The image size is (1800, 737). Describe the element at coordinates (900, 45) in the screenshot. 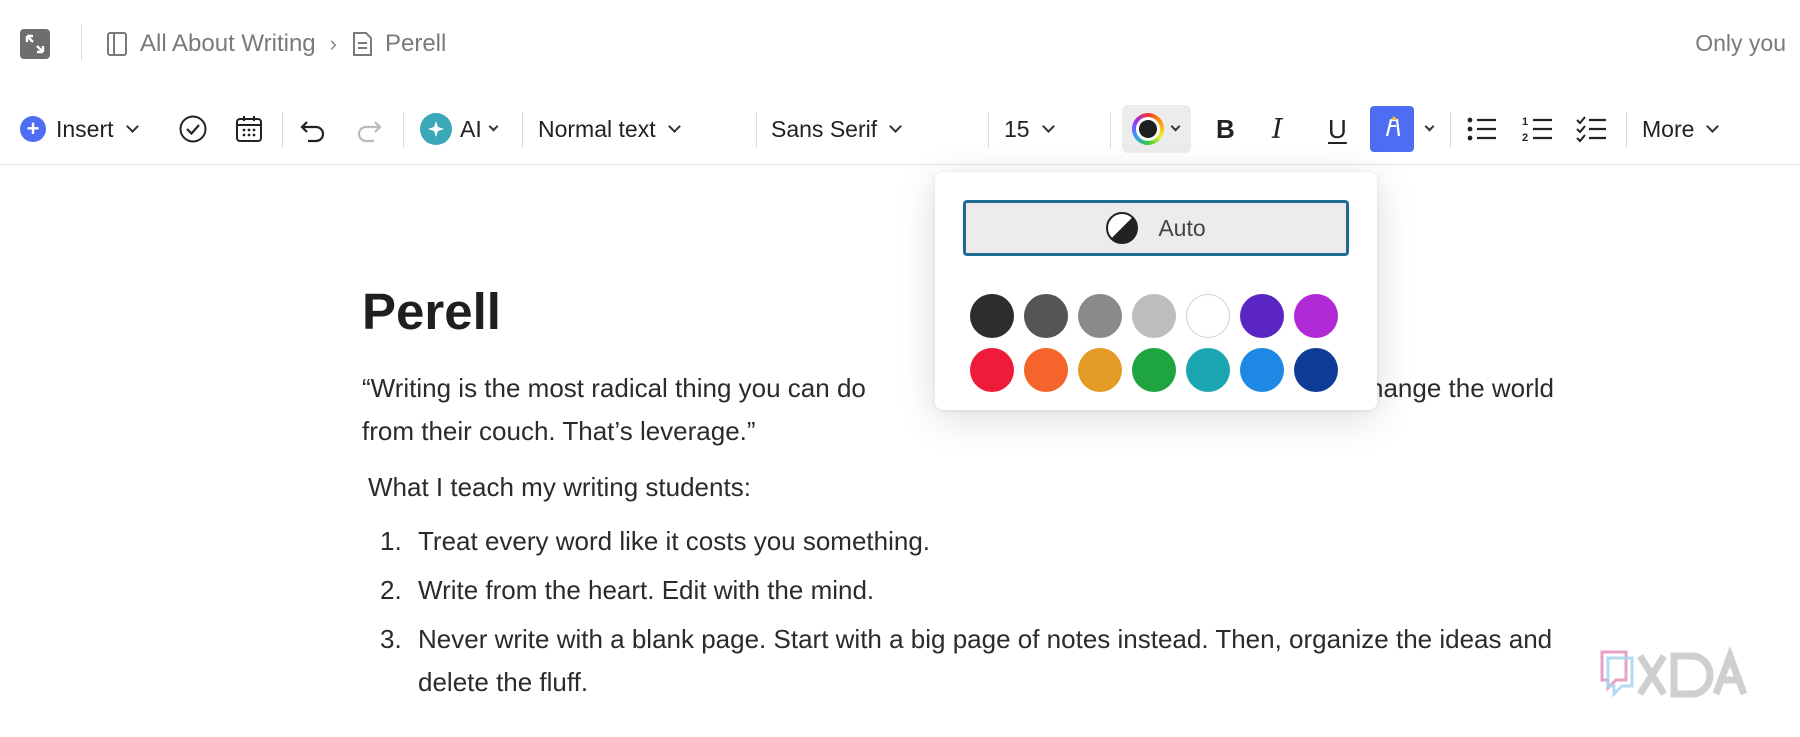

I see `top-bar: All About Writing › Perell Only you` at that location.